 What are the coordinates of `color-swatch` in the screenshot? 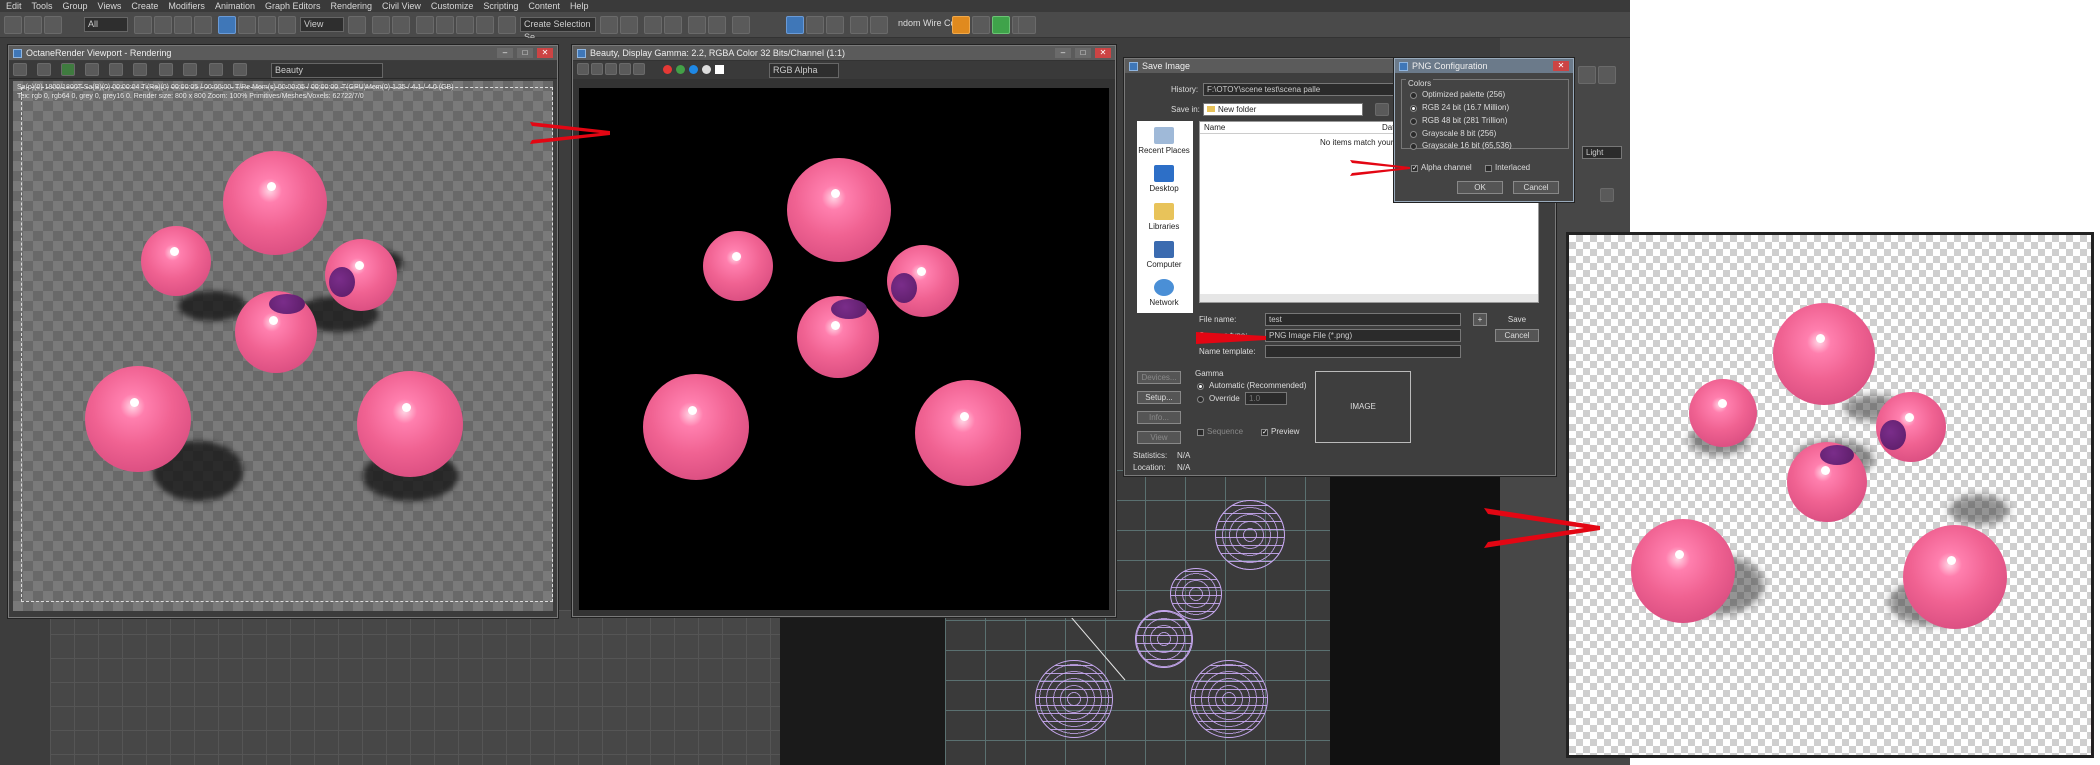 It's located at (1607, 195).